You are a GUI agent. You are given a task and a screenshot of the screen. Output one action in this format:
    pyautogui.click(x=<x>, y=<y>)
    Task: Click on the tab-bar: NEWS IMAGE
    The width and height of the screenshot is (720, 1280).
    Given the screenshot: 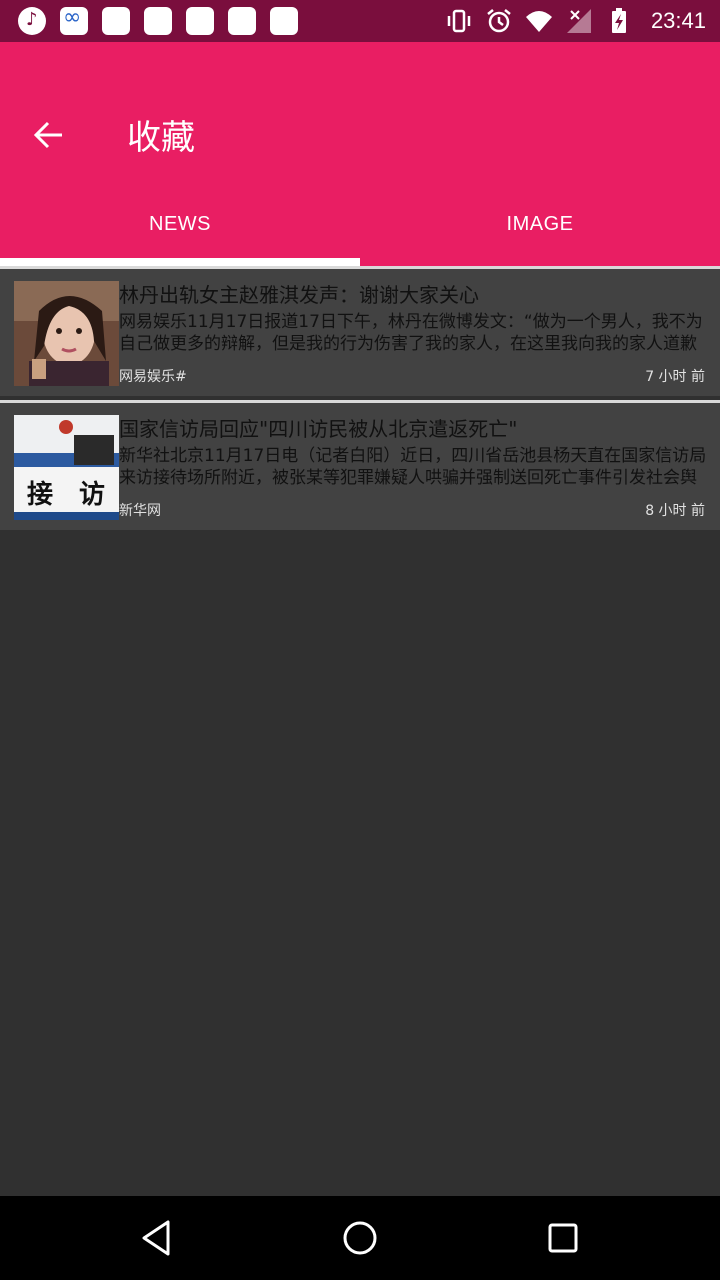 What is the action you would take?
    pyautogui.click(x=360, y=229)
    